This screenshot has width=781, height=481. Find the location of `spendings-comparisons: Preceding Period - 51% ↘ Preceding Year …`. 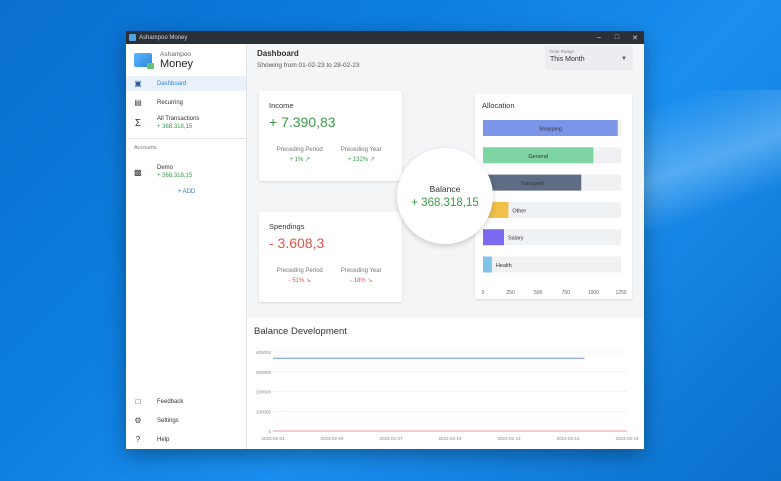

spendings-comparisons: Preceding Period - 51% ↘ Preceding Year … is located at coordinates (330, 276).